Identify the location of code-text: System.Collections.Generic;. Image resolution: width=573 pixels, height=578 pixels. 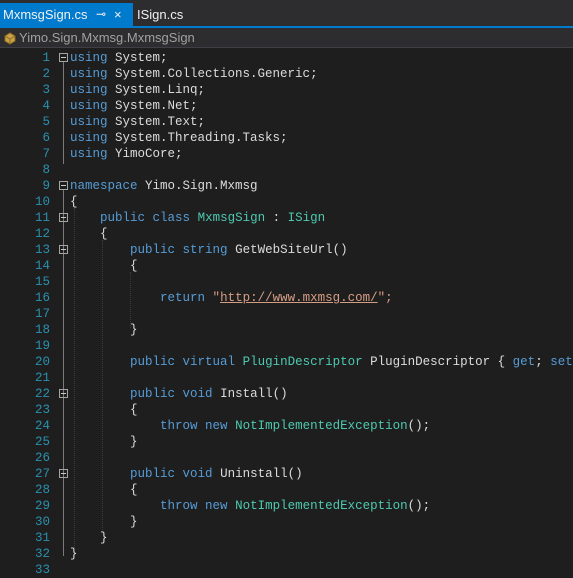
(216, 74).